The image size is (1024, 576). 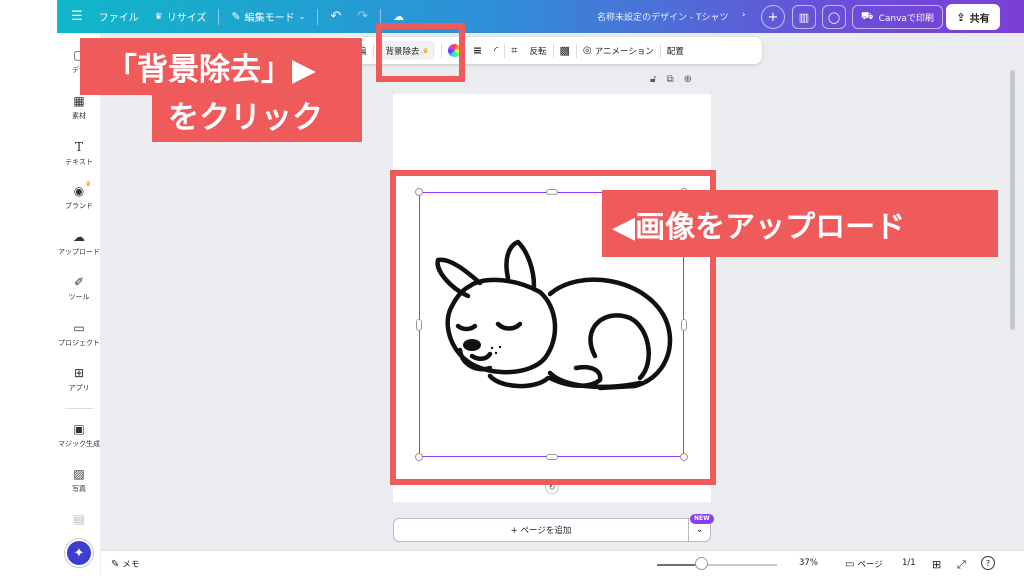 I want to click on menu-button: ☰, so click(x=74, y=16).